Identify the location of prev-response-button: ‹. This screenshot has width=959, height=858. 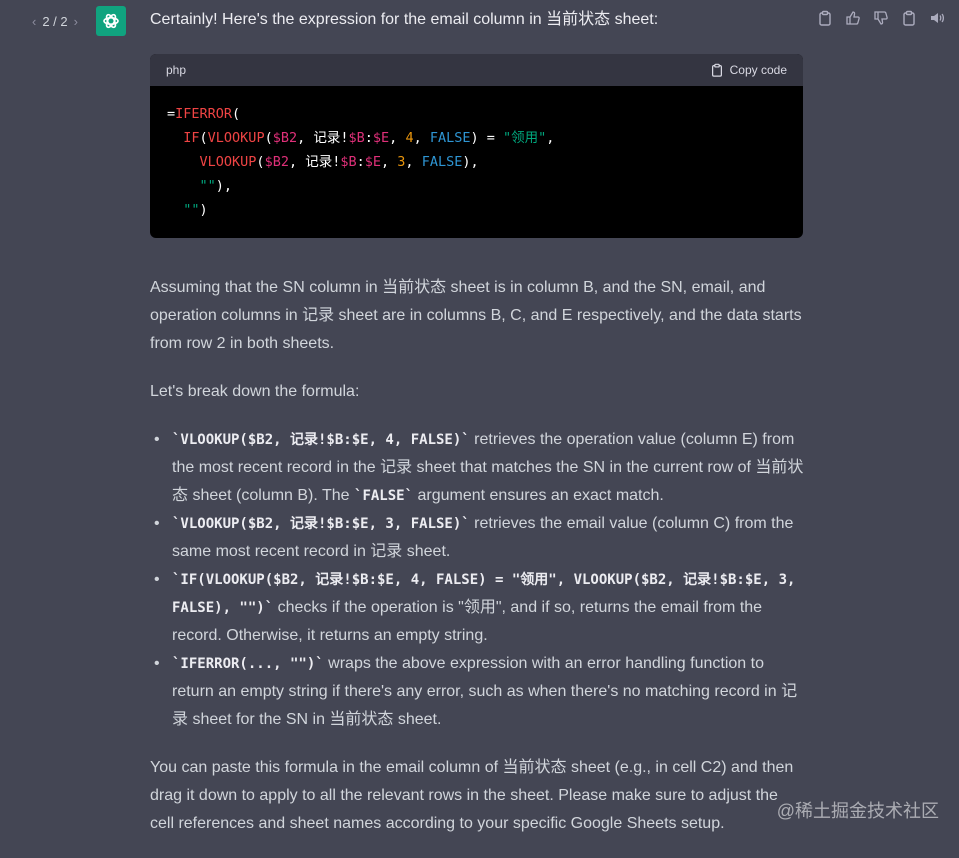
(34, 21).